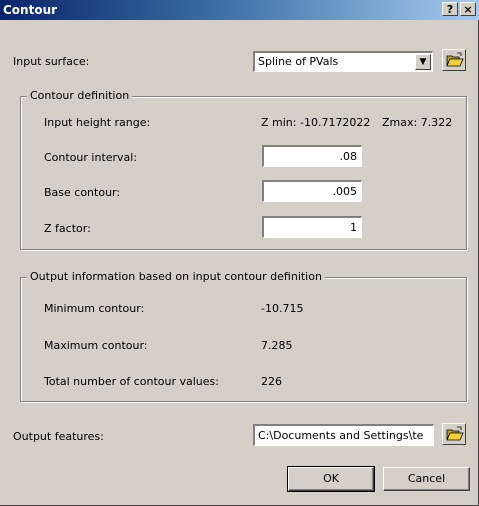 The height and width of the screenshot is (506, 479). What do you see at coordinates (271, 381) in the screenshot?
I see `total-contours-value: 226` at bounding box center [271, 381].